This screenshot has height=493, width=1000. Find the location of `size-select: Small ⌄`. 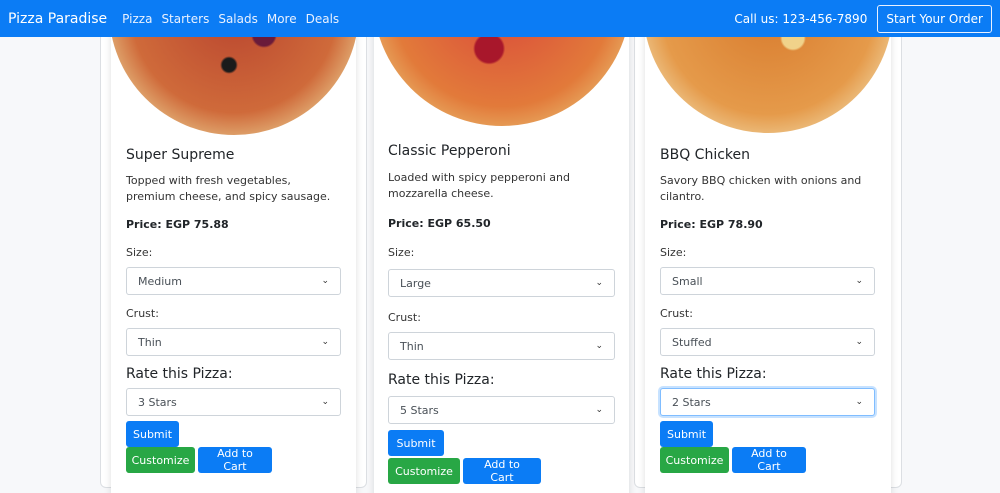

size-select: Small ⌄ is located at coordinates (767, 281).